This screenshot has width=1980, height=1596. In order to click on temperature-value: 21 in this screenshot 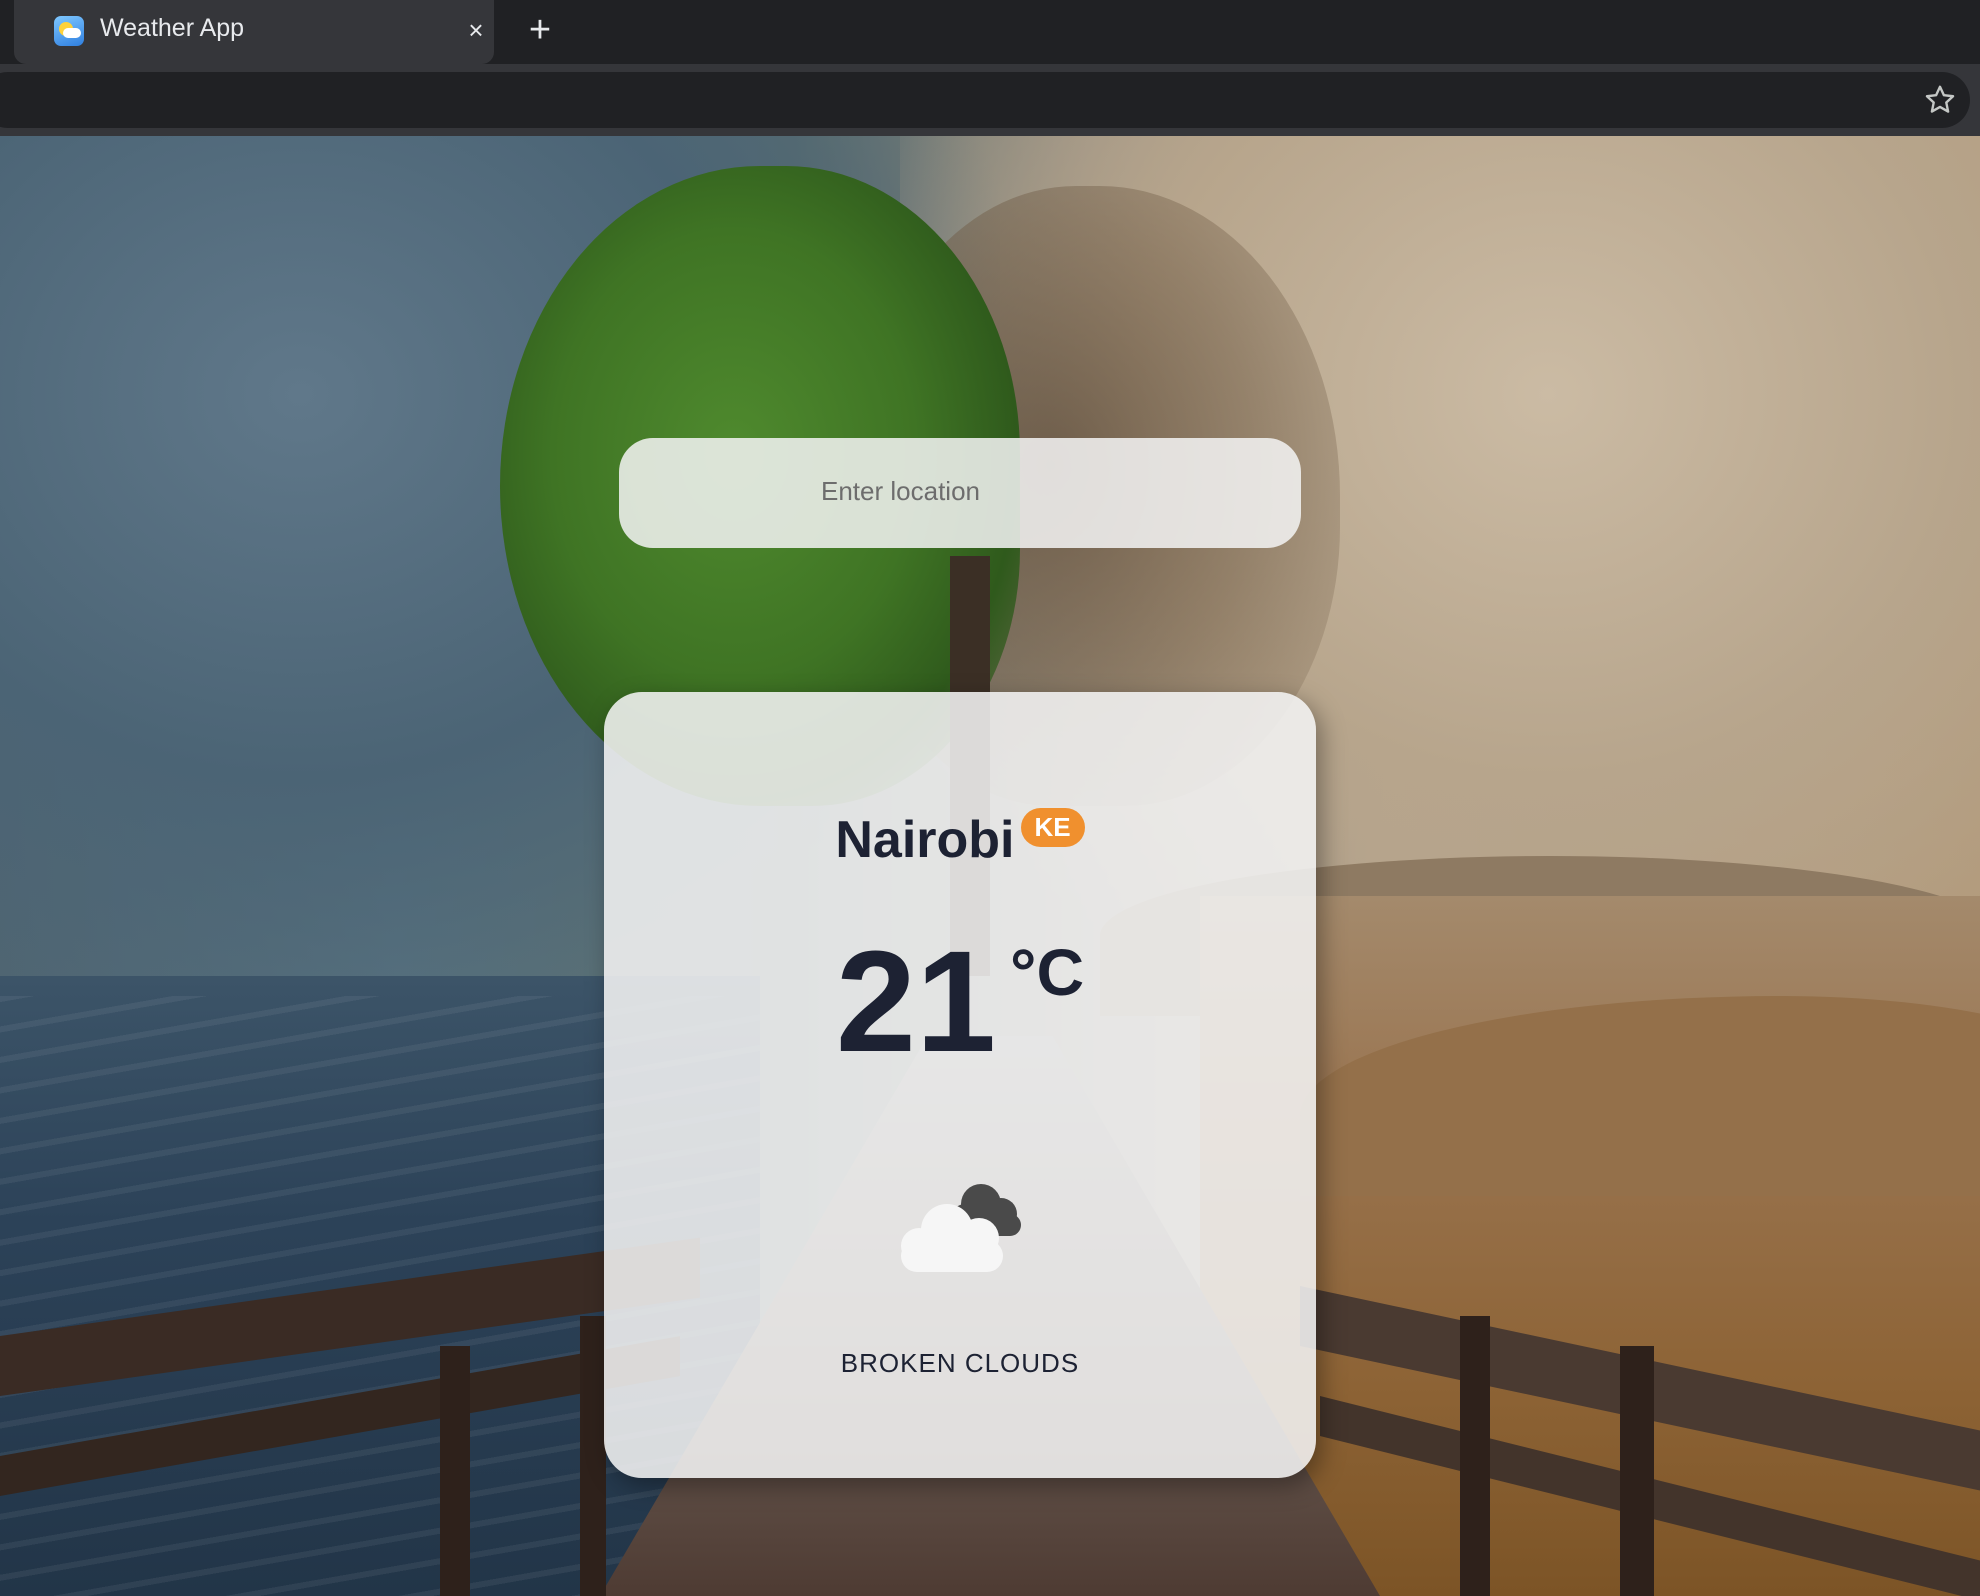, I will do `click(916, 1001)`.